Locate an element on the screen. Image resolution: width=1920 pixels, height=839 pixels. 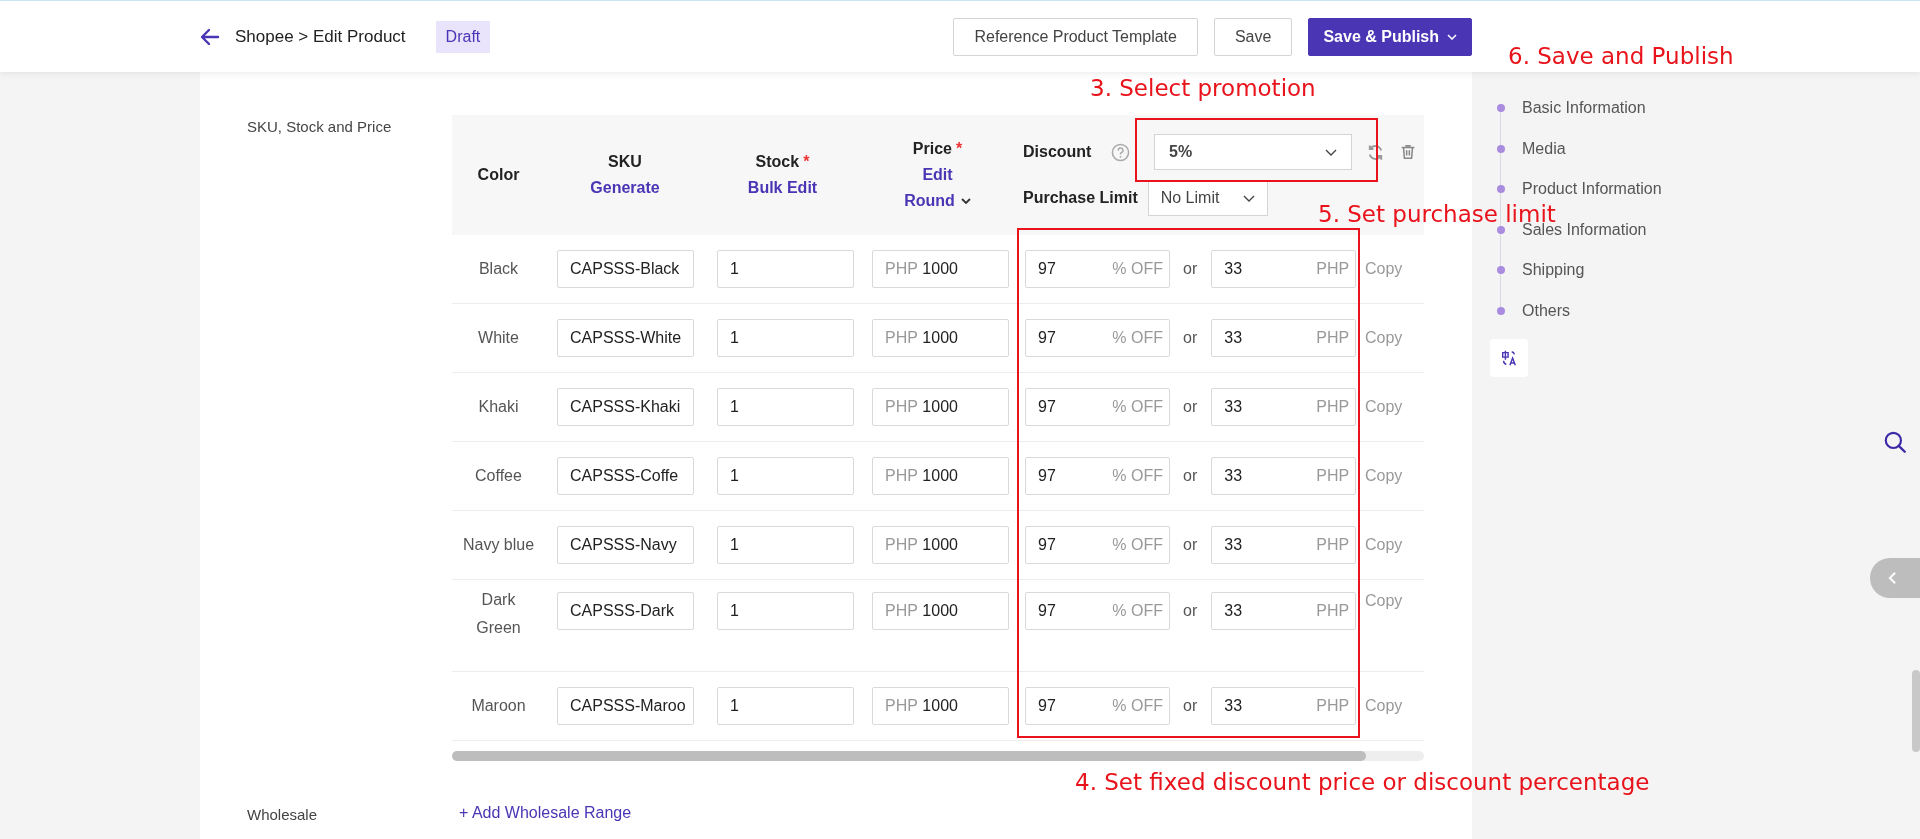
collapse-tab is located at coordinates (1895, 578).